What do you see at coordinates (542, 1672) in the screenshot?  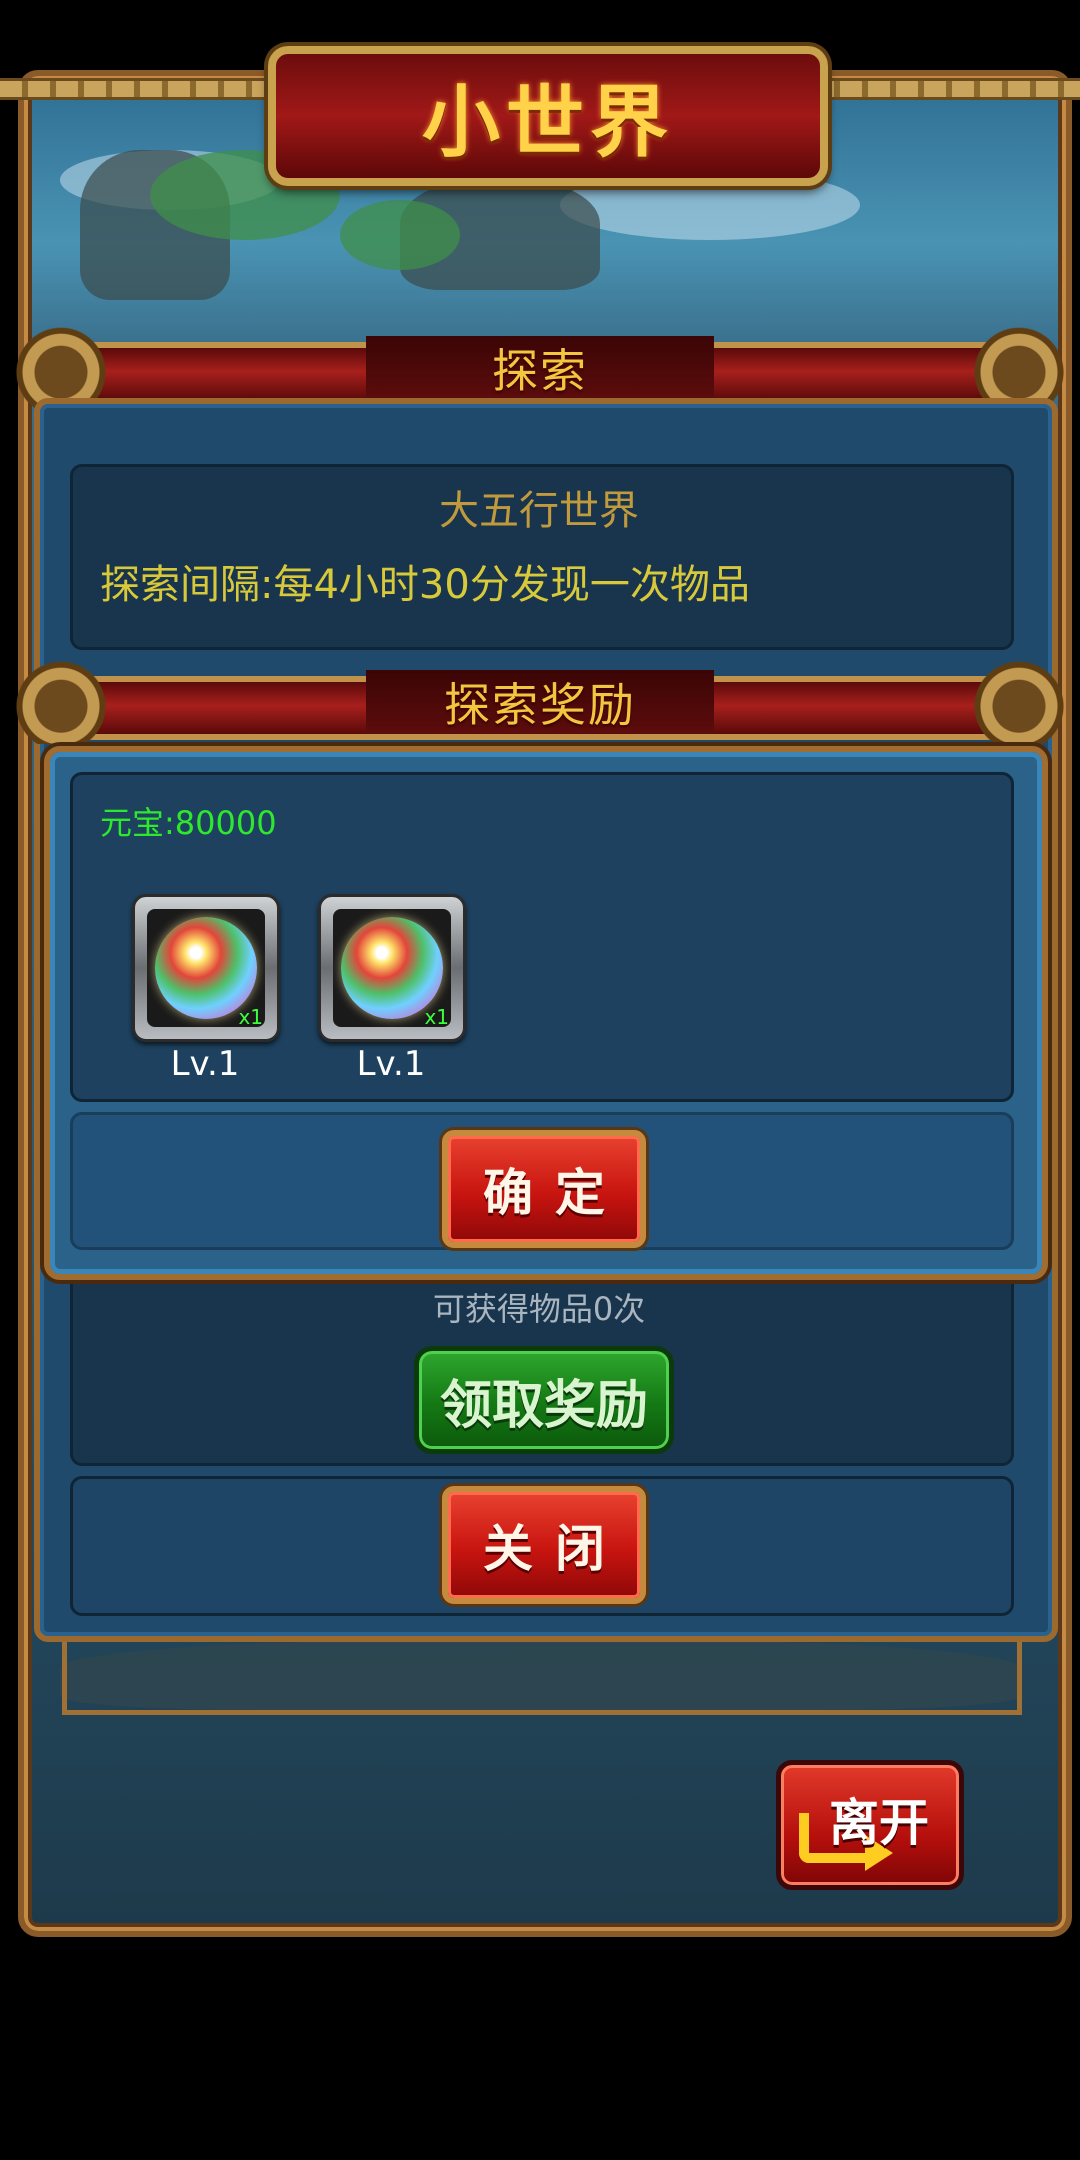 I see `lower-panel-frame` at bounding box center [542, 1672].